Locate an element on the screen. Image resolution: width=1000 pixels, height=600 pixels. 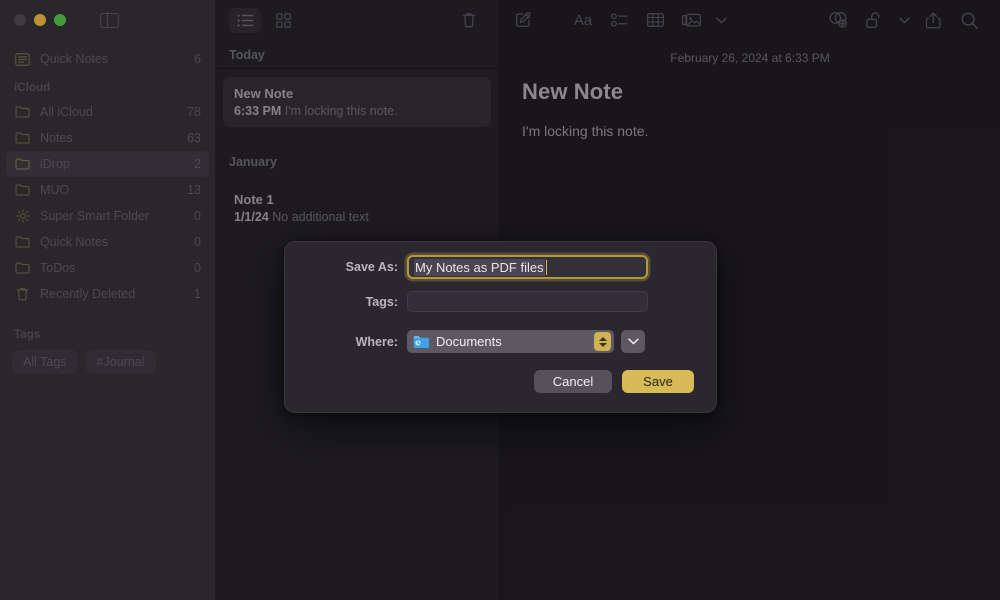
stepper-down-icon is located at coordinates (602, 344).